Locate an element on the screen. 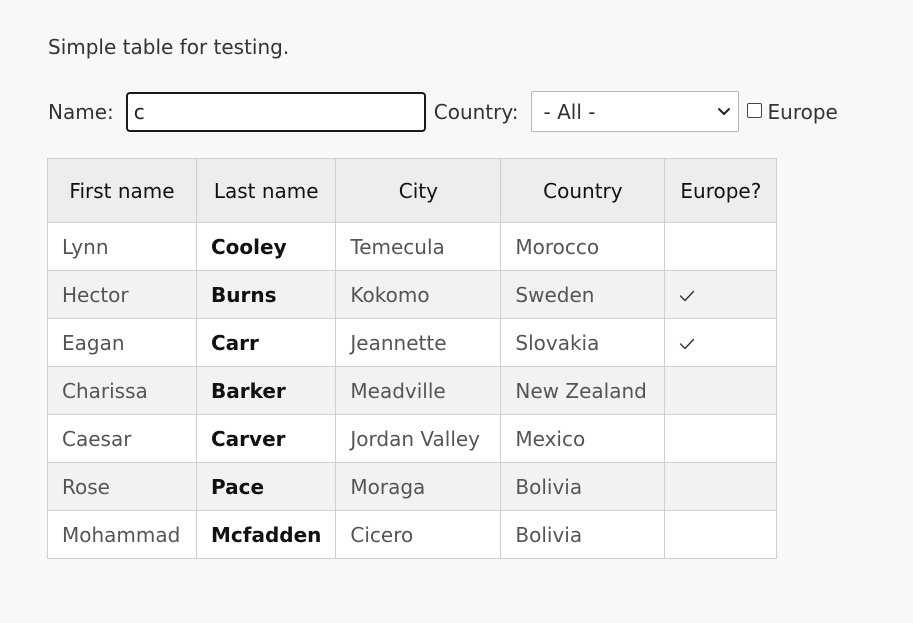 The image size is (913, 623). europe-checkbox-label: Europe is located at coordinates (803, 112).